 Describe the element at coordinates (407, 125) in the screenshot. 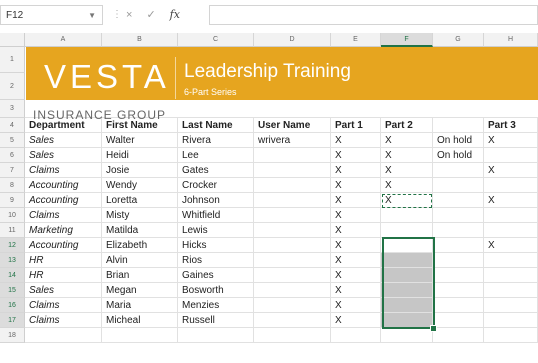

I see `table-header-f: Part 2` at that location.